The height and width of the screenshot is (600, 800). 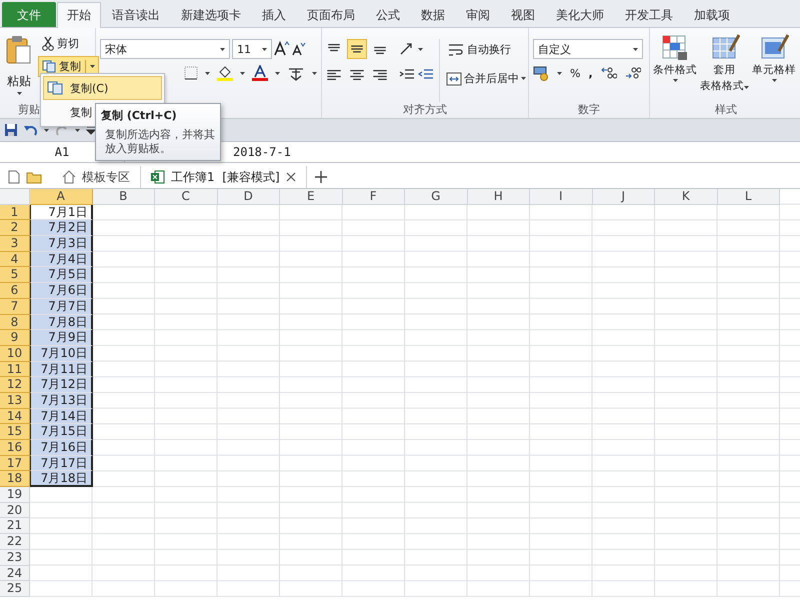 I want to click on ribbon-tab: 语音读出, so click(x=136, y=14).